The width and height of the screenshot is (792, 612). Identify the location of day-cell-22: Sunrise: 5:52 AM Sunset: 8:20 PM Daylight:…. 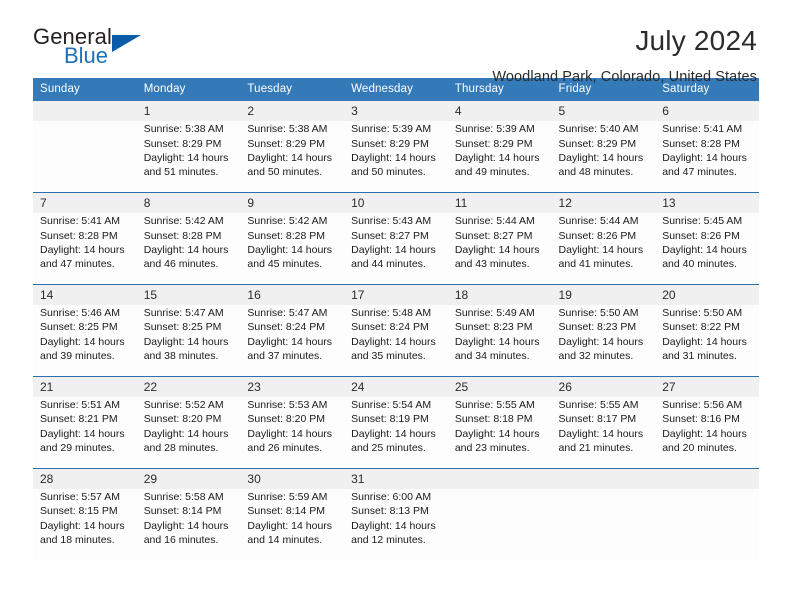
(188, 433).